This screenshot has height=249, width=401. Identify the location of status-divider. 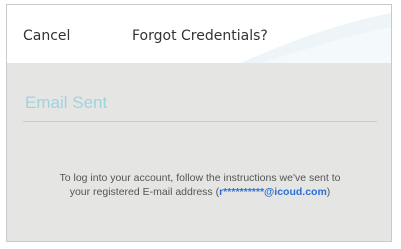
(200, 121).